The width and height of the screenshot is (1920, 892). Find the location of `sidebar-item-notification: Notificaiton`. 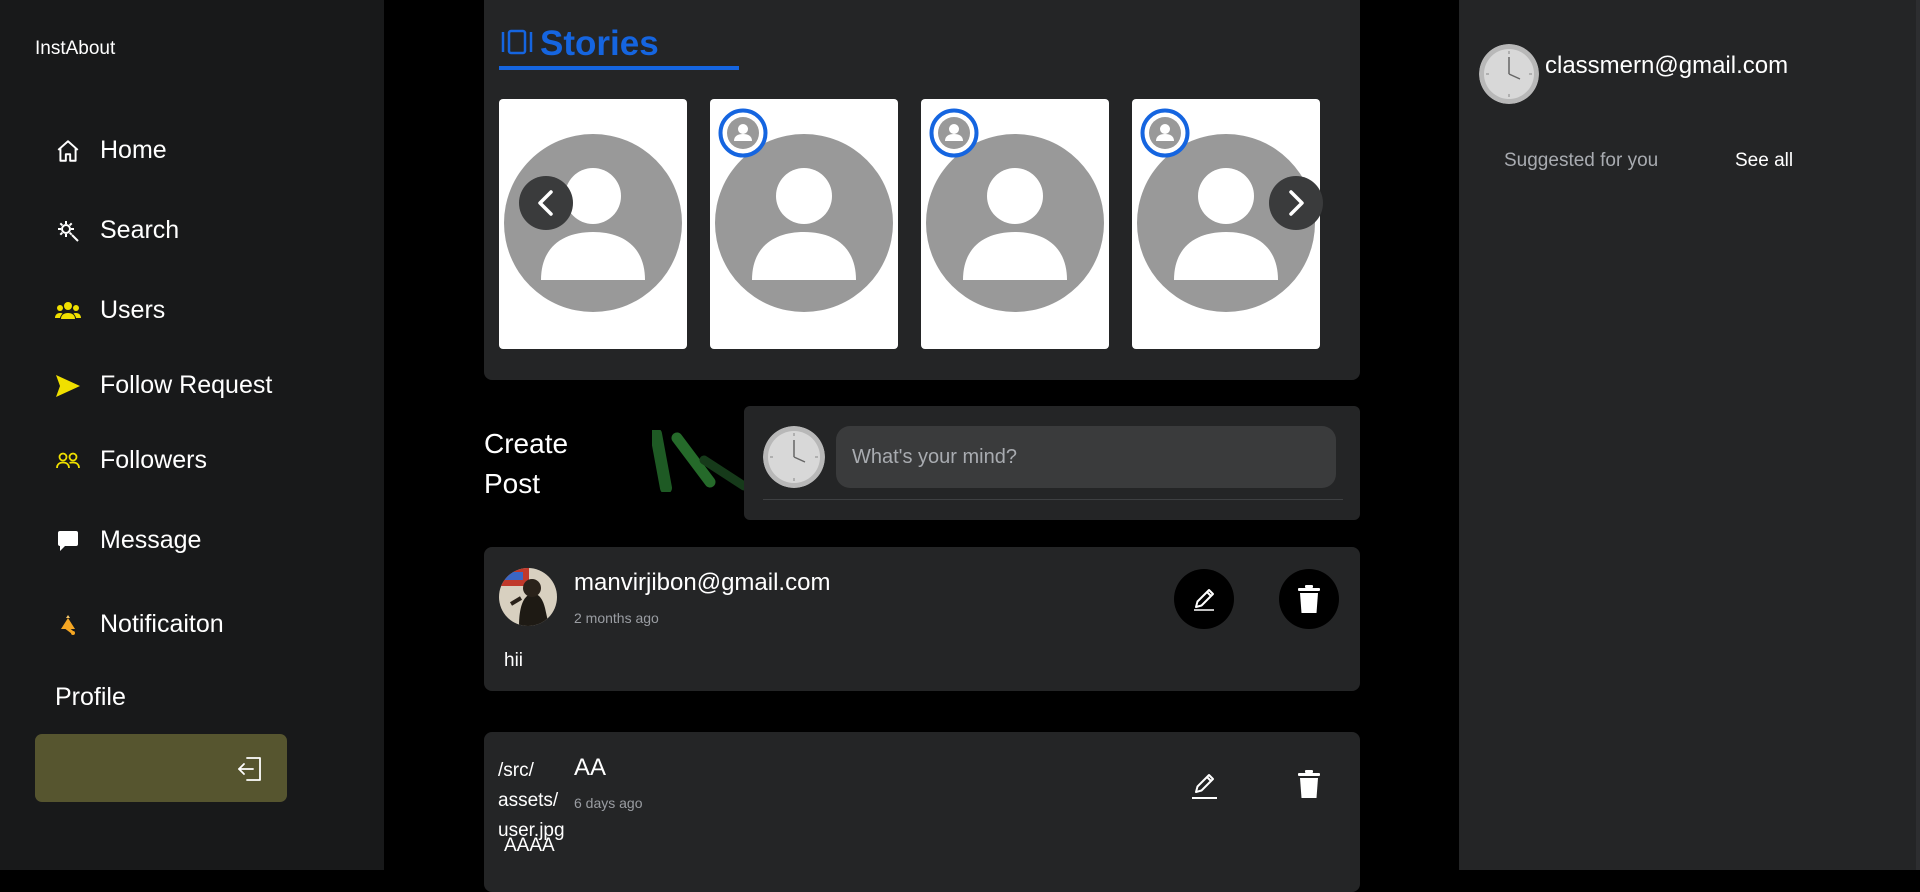

sidebar-item-notification: Notificaiton is located at coordinates (139, 624).